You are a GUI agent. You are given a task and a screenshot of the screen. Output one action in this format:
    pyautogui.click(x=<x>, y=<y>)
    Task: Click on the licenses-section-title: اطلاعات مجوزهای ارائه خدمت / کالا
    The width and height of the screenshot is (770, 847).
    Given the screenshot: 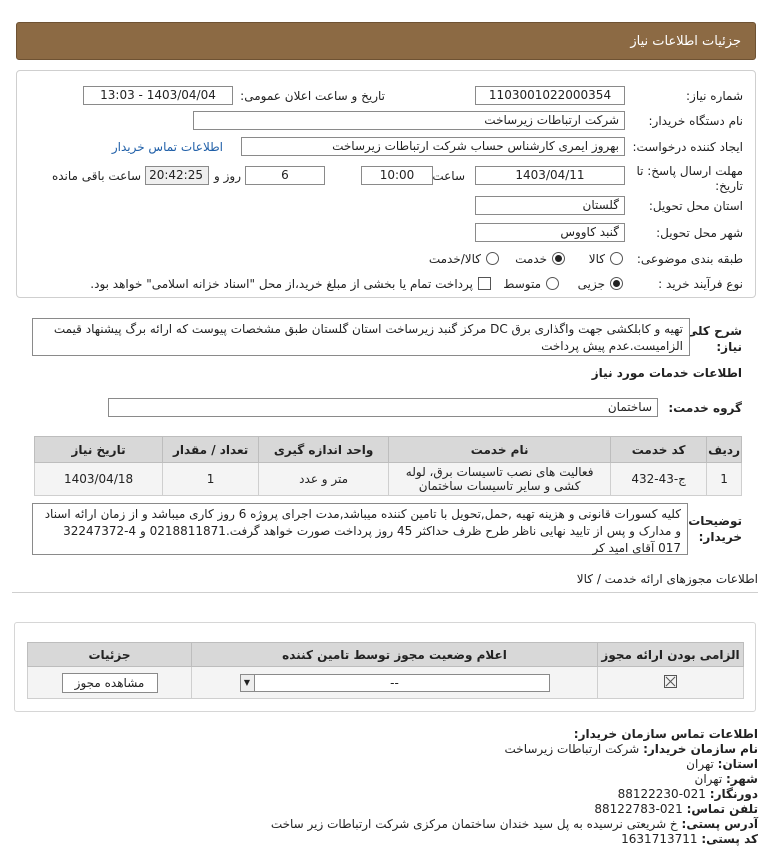 What is the action you would take?
    pyautogui.click(x=667, y=579)
    